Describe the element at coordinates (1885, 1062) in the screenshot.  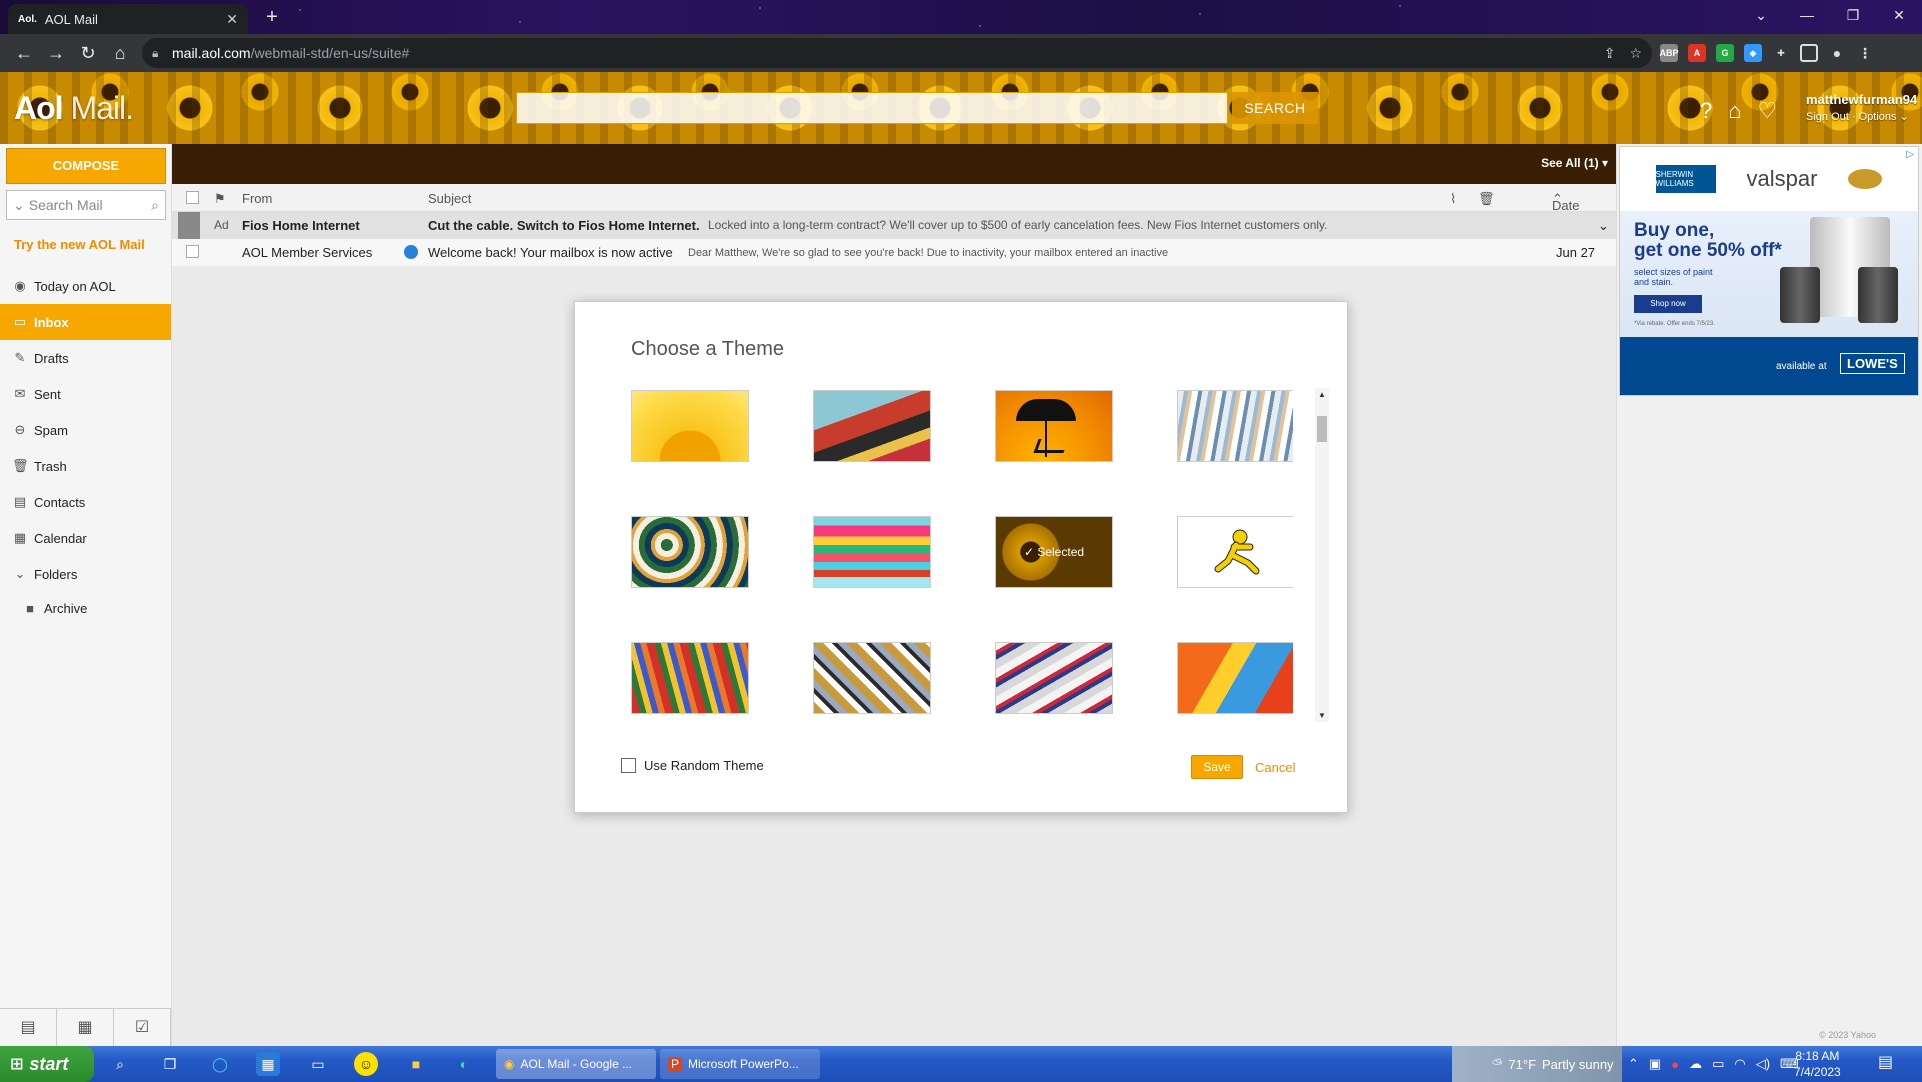
I see `notification-icon: ▤` at that location.